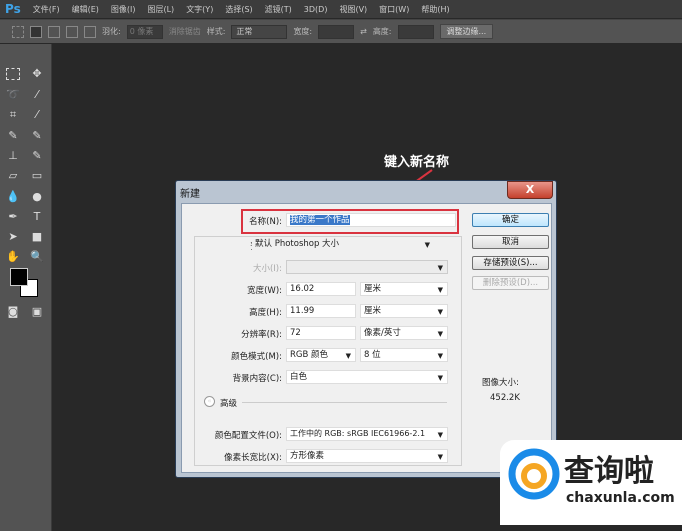 Image resolution: width=682 pixels, height=531 pixels. What do you see at coordinates (259, 31) in the screenshot?
I see `style-select: 正常` at bounding box center [259, 31].